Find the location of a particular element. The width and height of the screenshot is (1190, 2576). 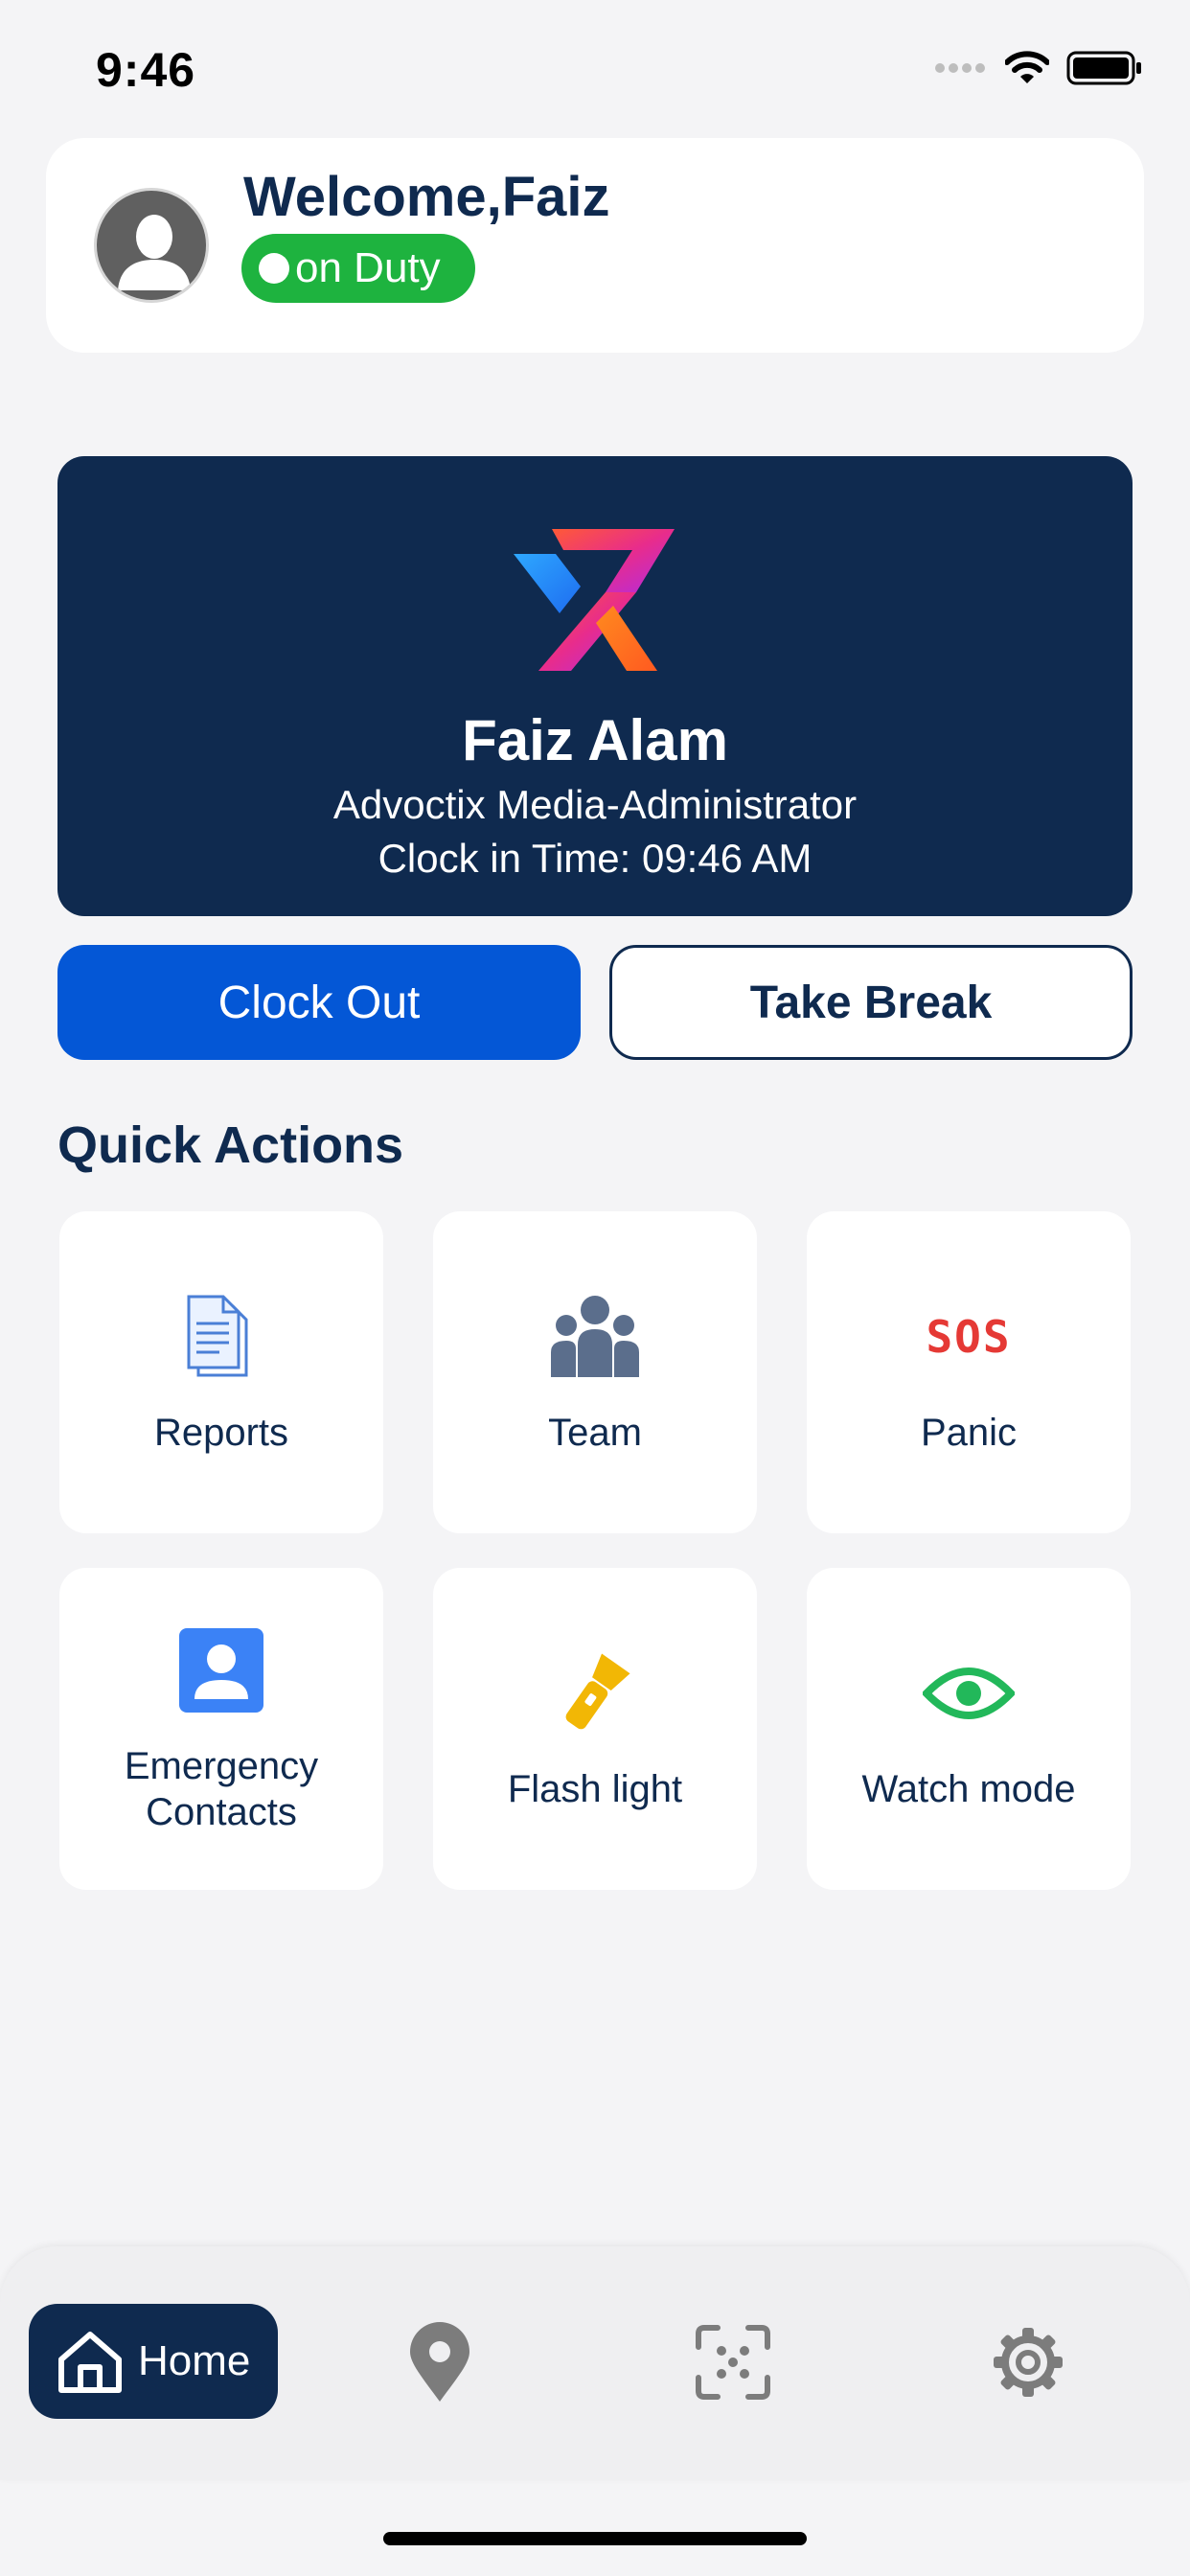

document-icon is located at coordinates (221, 1337).